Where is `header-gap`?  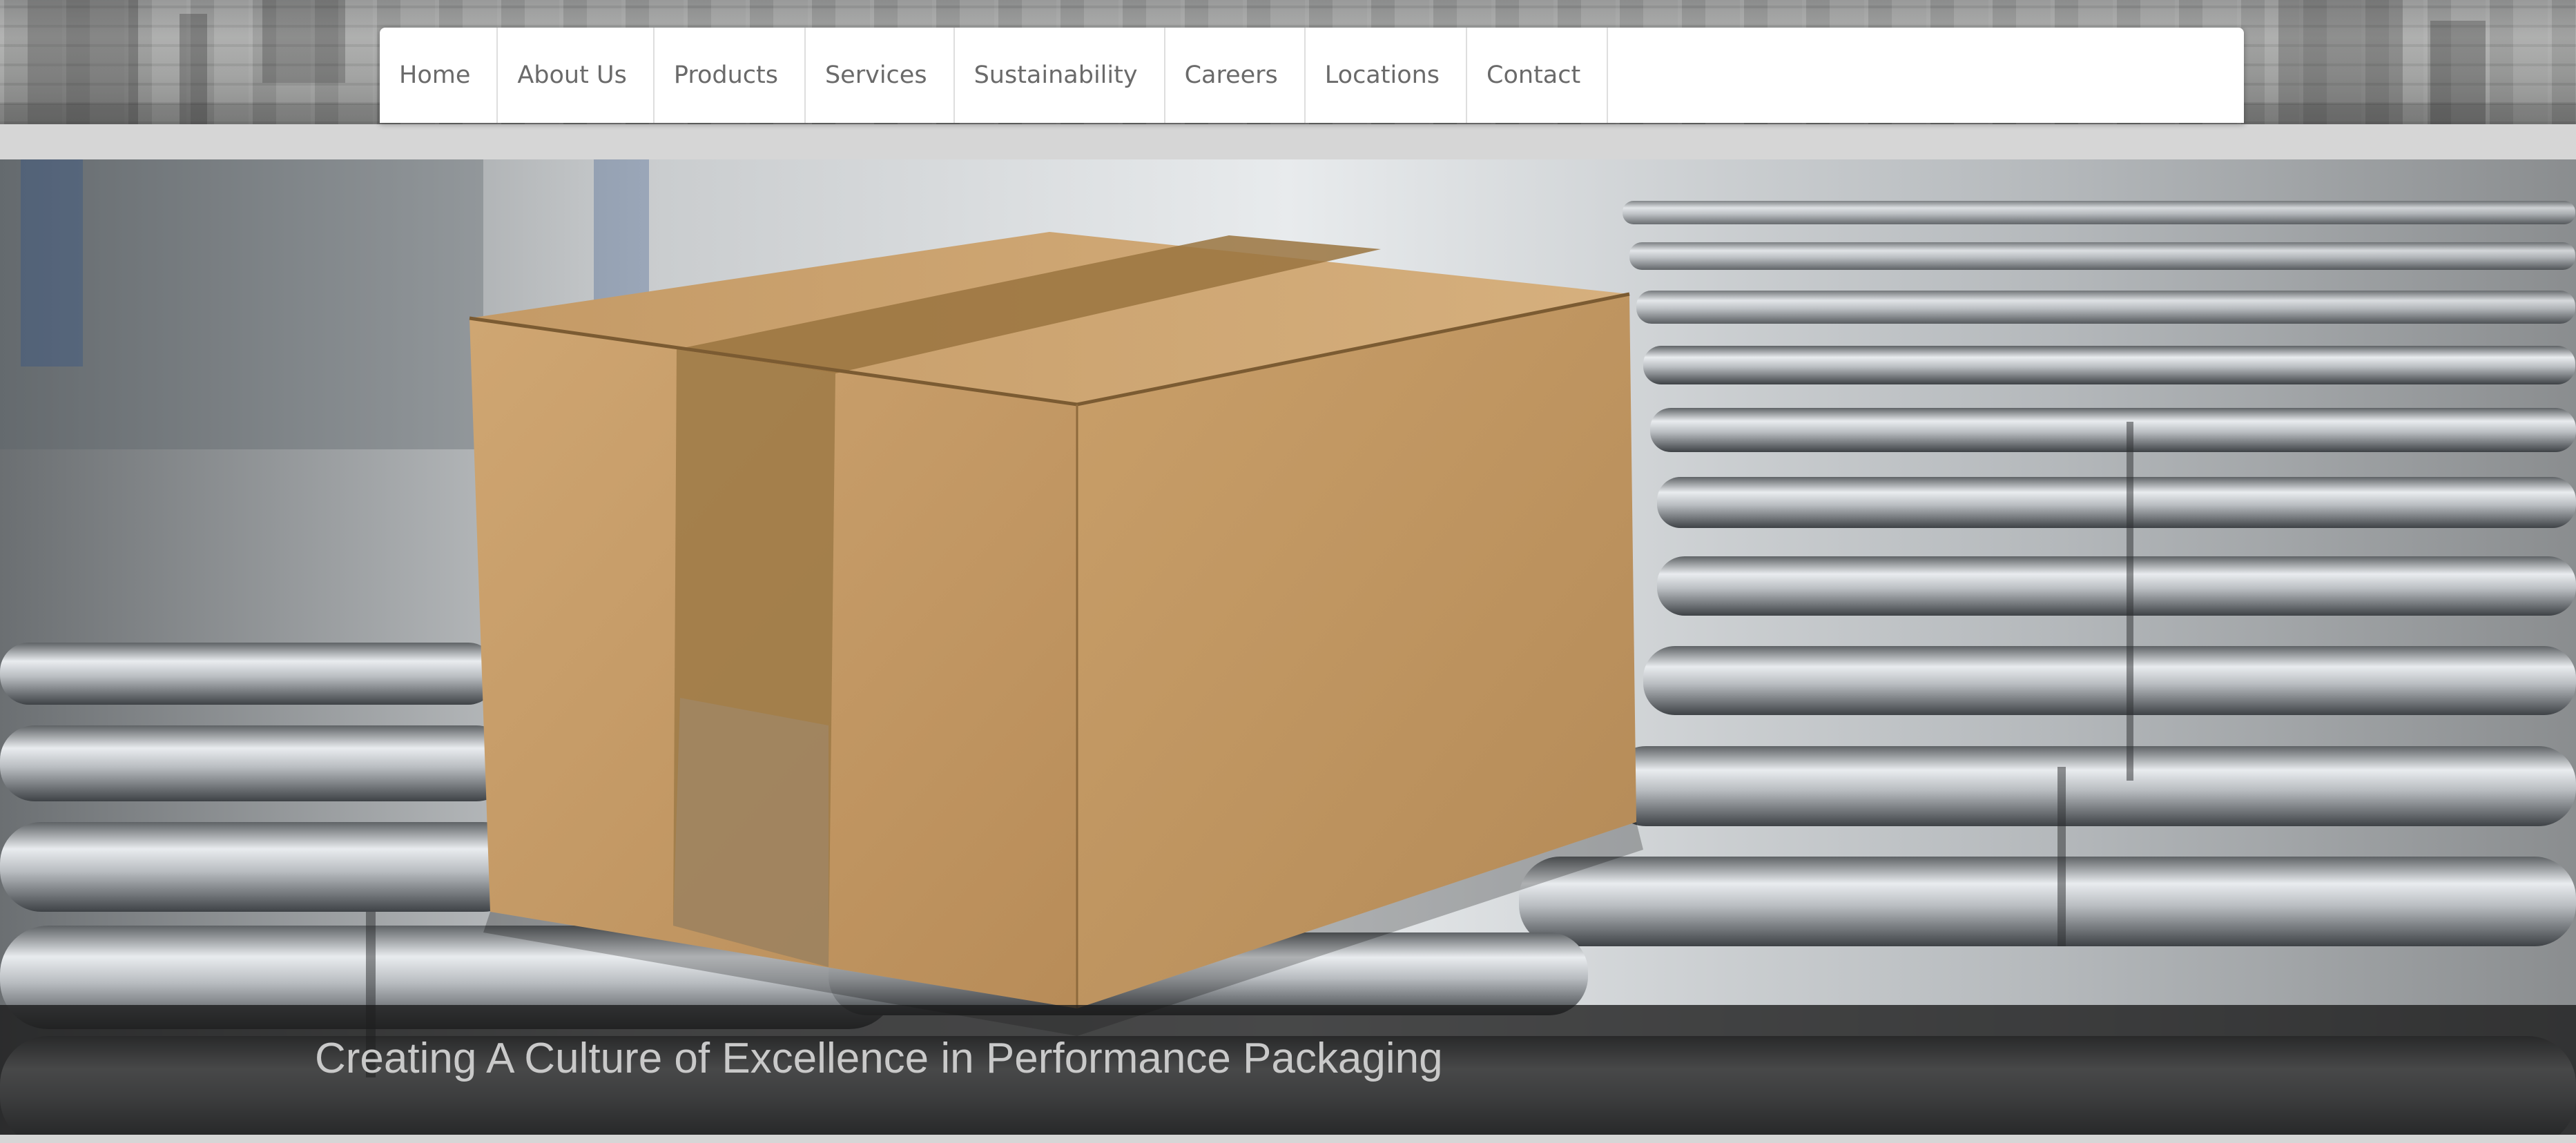 header-gap is located at coordinates (1288, 141).